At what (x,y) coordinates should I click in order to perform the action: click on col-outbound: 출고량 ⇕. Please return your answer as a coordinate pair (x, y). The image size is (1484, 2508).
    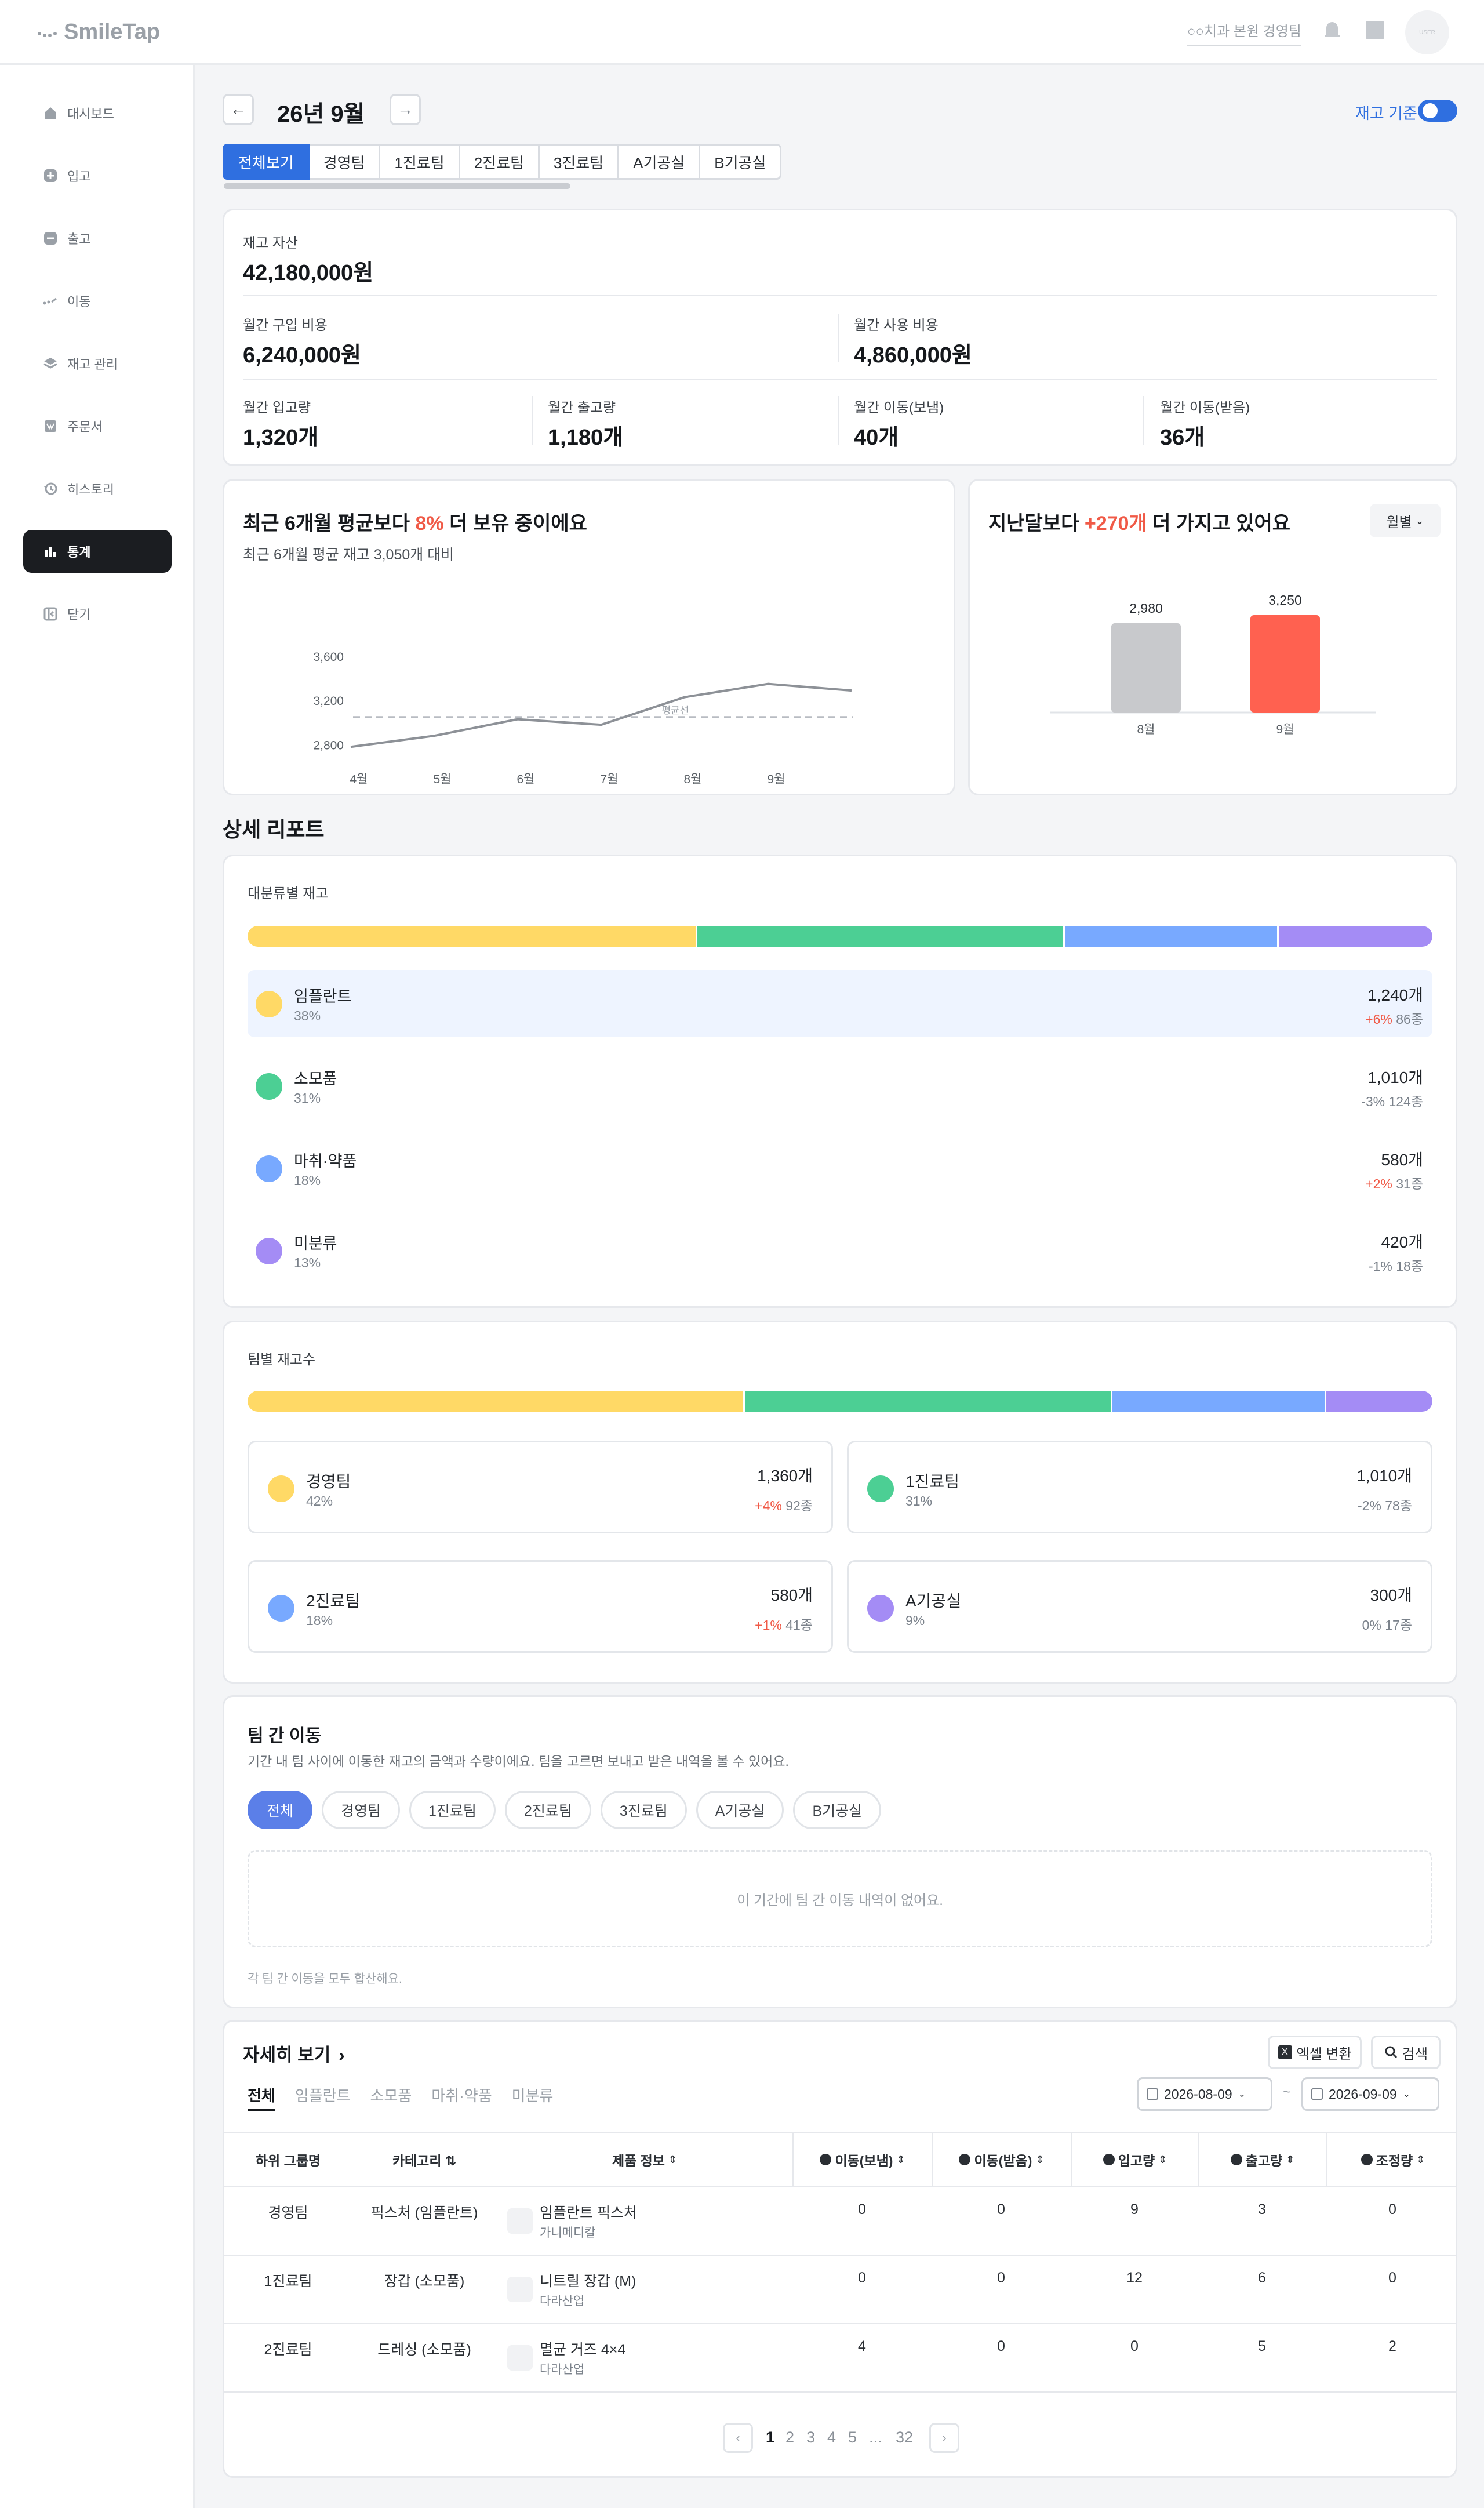
    Looking at the image, I should click on (1262, 2159).